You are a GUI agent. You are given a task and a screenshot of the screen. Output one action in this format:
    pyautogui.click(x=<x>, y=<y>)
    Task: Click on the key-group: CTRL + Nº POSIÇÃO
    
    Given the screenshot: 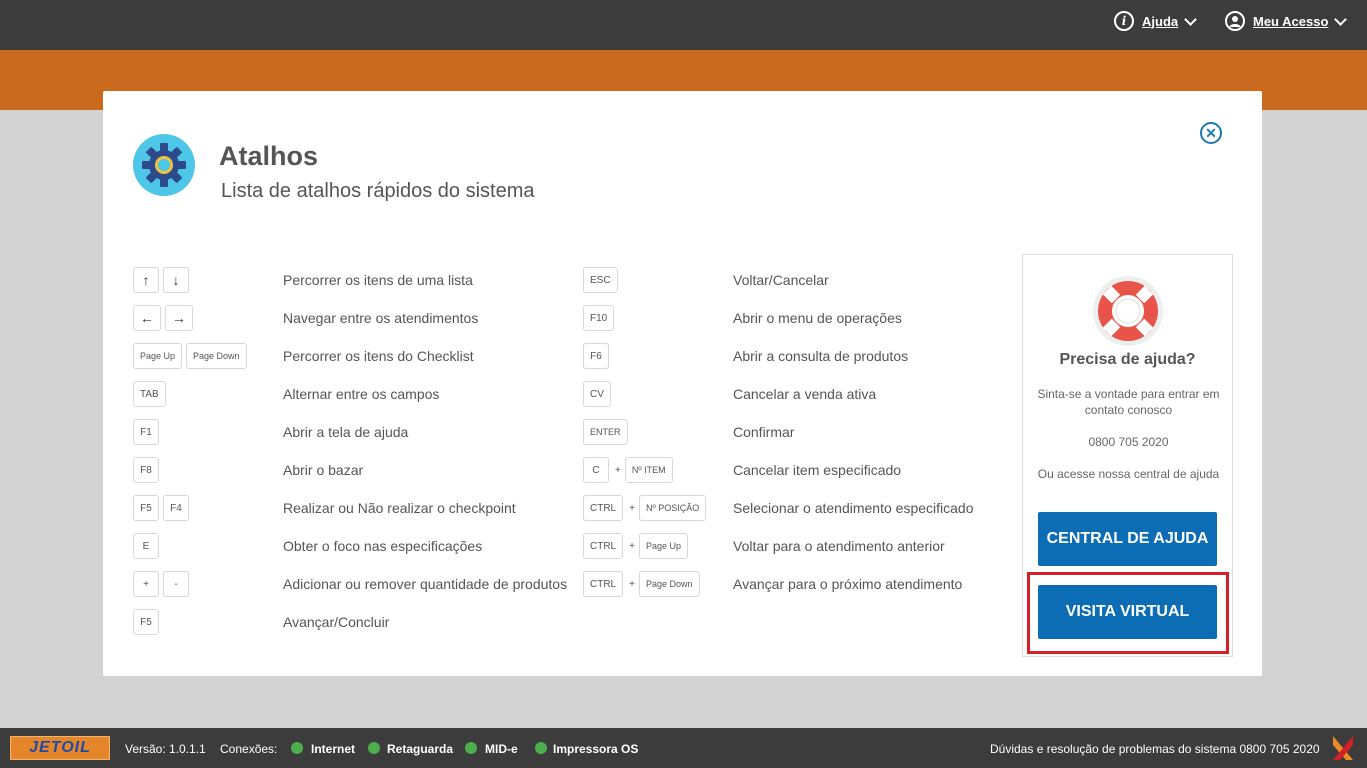 What is the action you would take?
    pyautogui.click(x=646, y=508)
    